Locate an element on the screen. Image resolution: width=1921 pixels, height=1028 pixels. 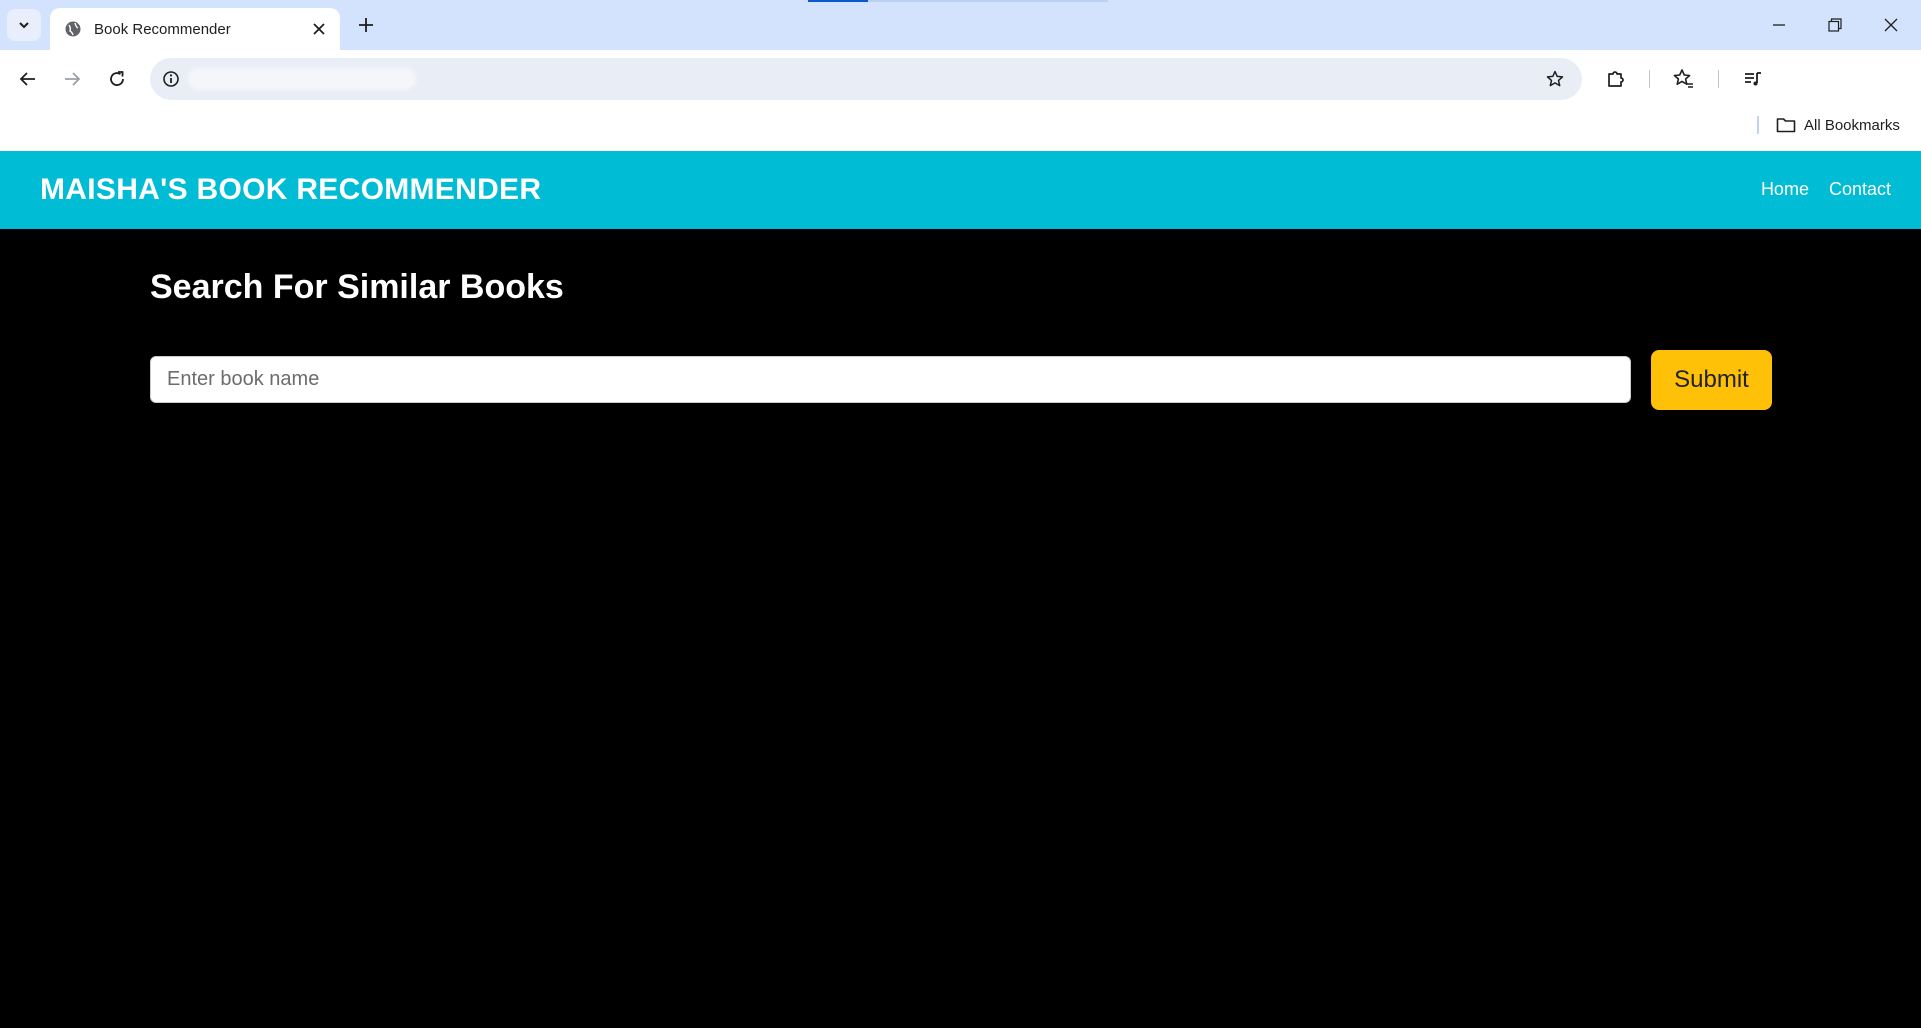
submit-button: Submit is located at coordinates (1711, 380).